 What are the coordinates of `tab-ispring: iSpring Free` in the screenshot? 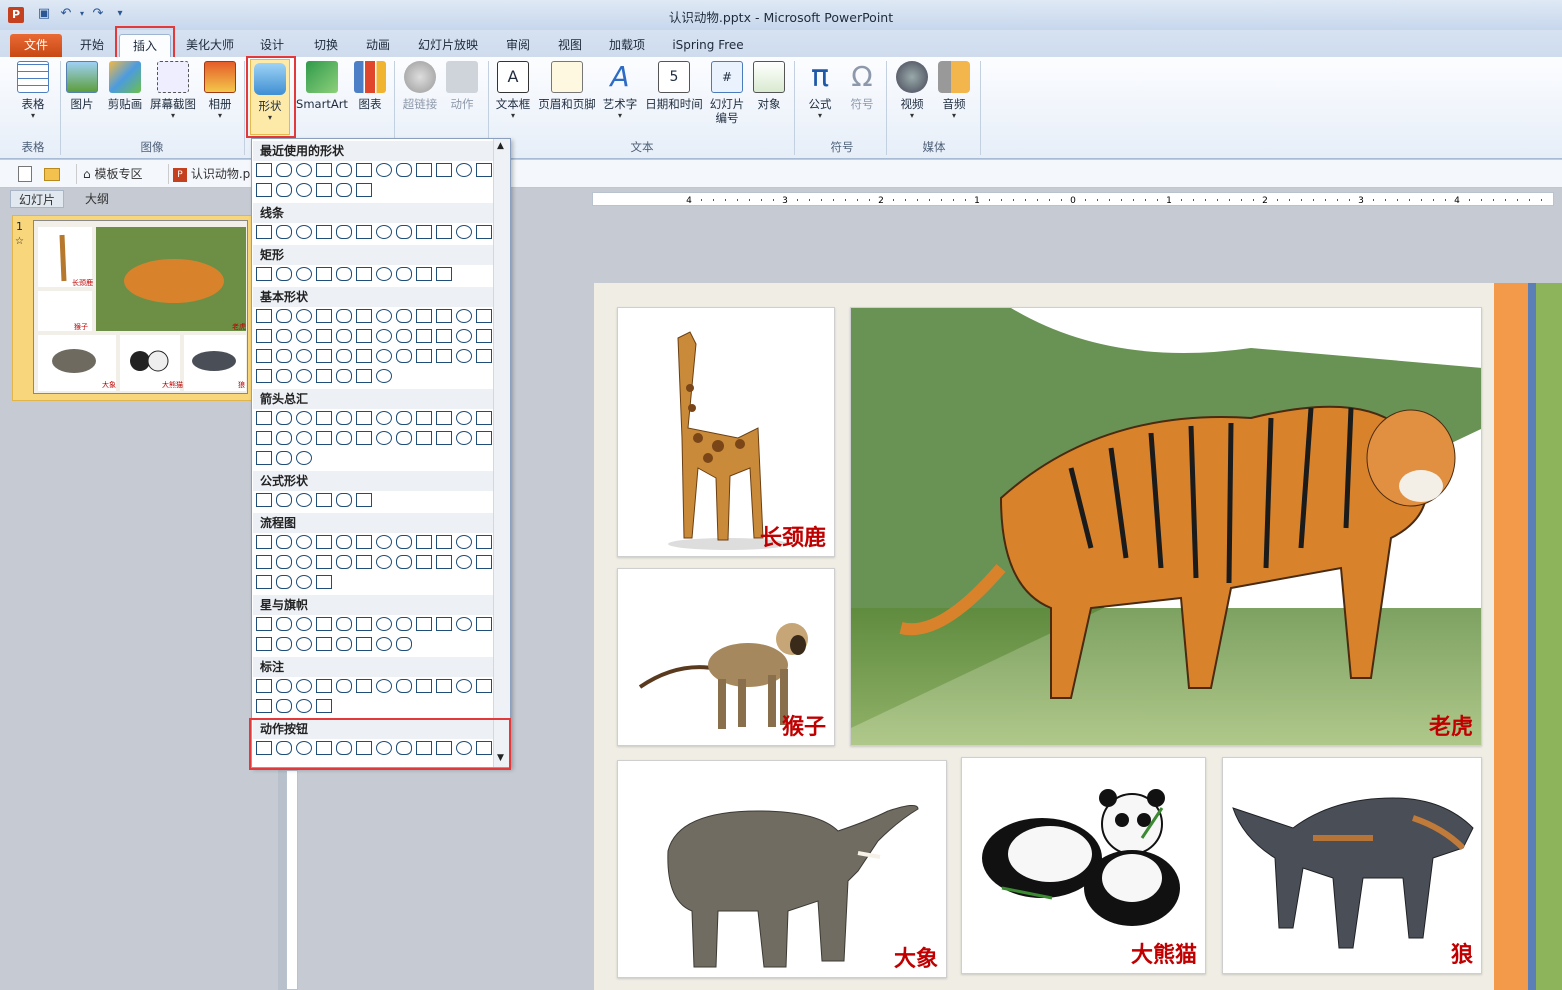 It's located at (708, 45).